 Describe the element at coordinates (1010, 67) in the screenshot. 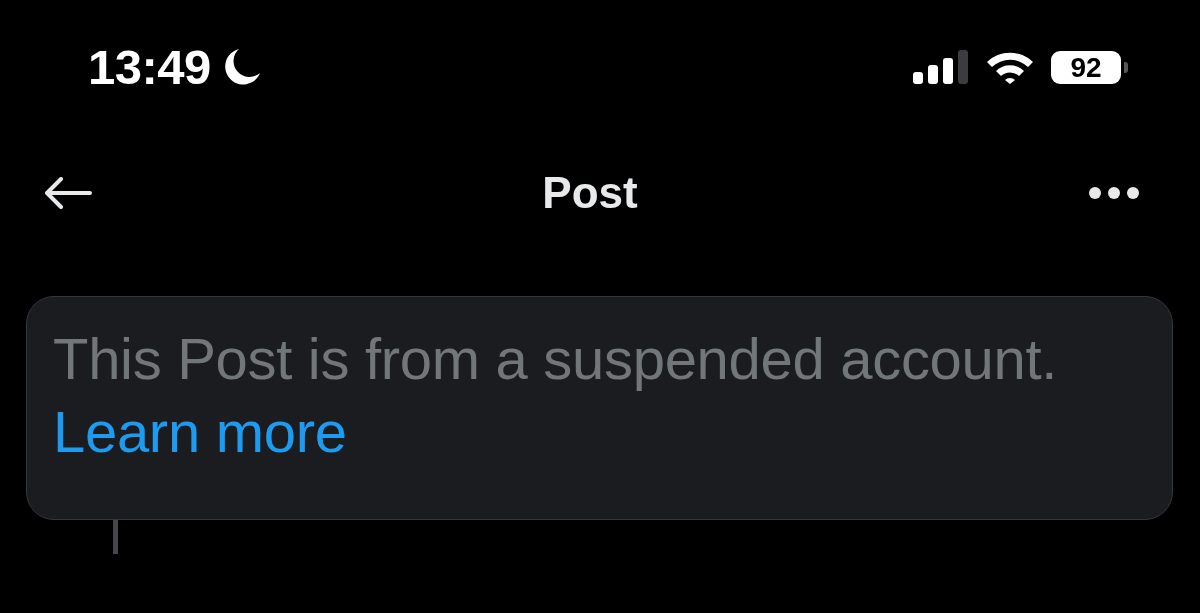

I see `wifi-icon` at that location.